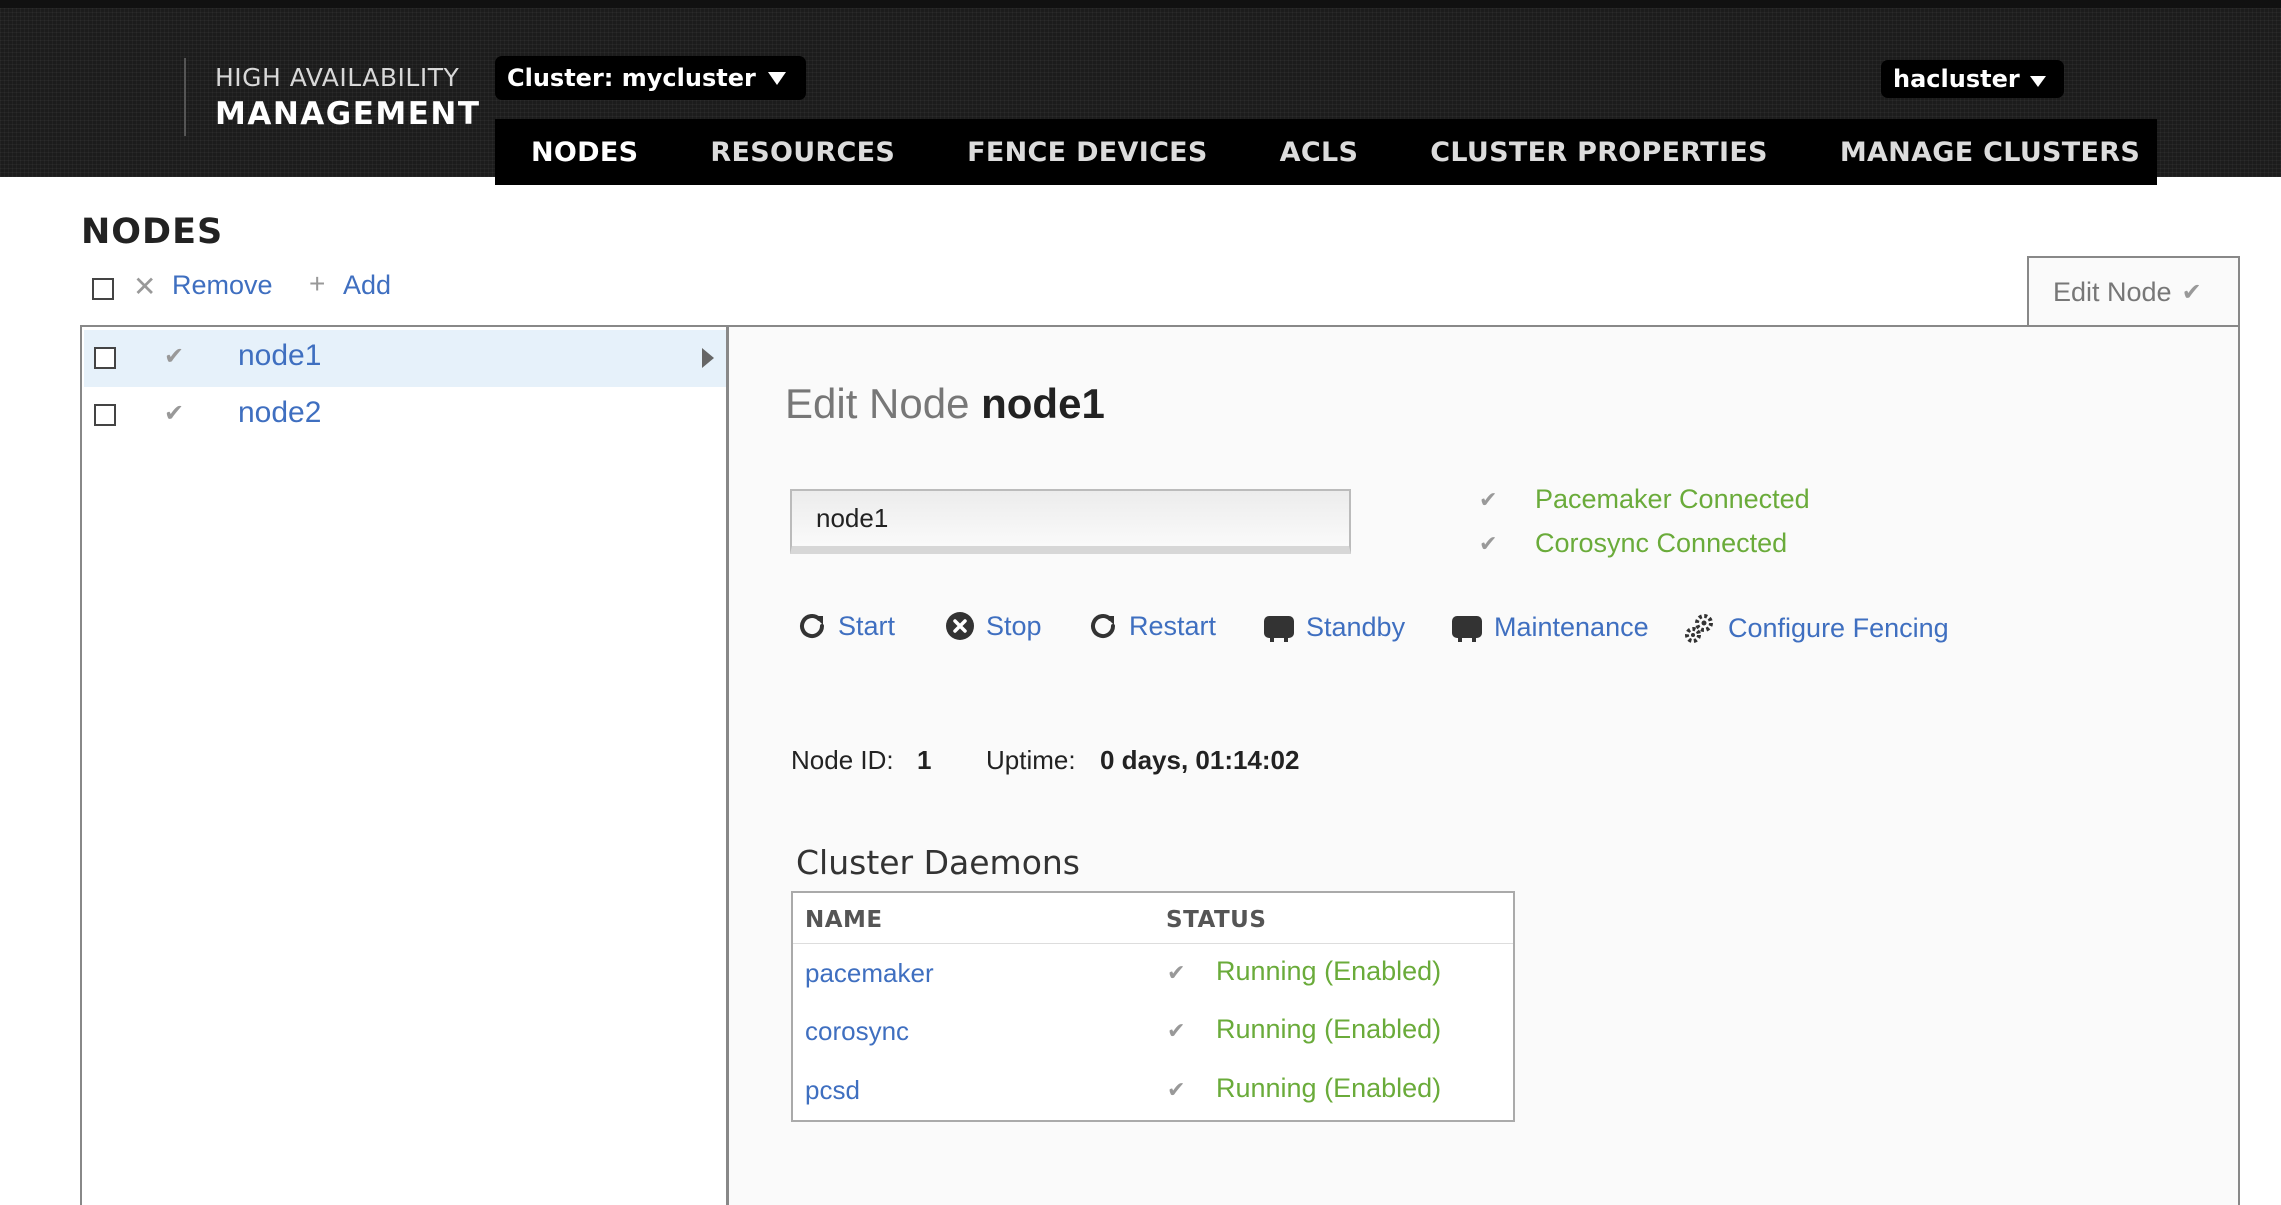  I want to click on edit-node-title: Edit Node node1, so click(945, 404).